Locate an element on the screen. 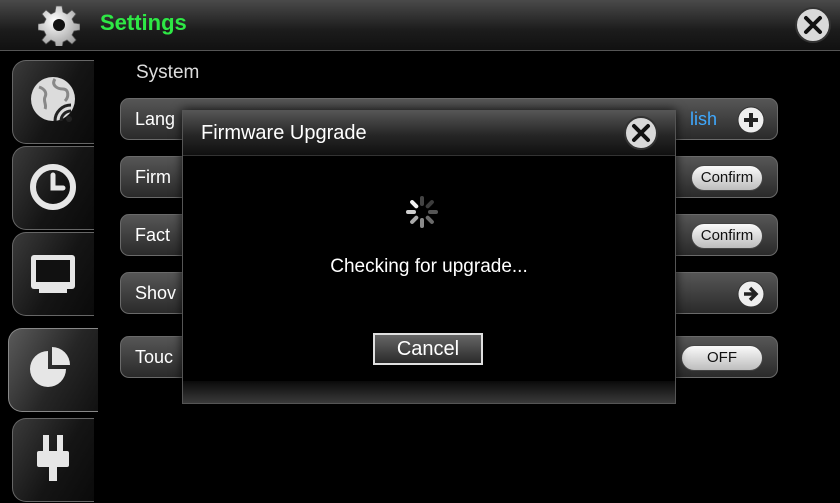 The width and height of the screenshot is (840, 503). clock-icon is located at coordinates (53, 187).